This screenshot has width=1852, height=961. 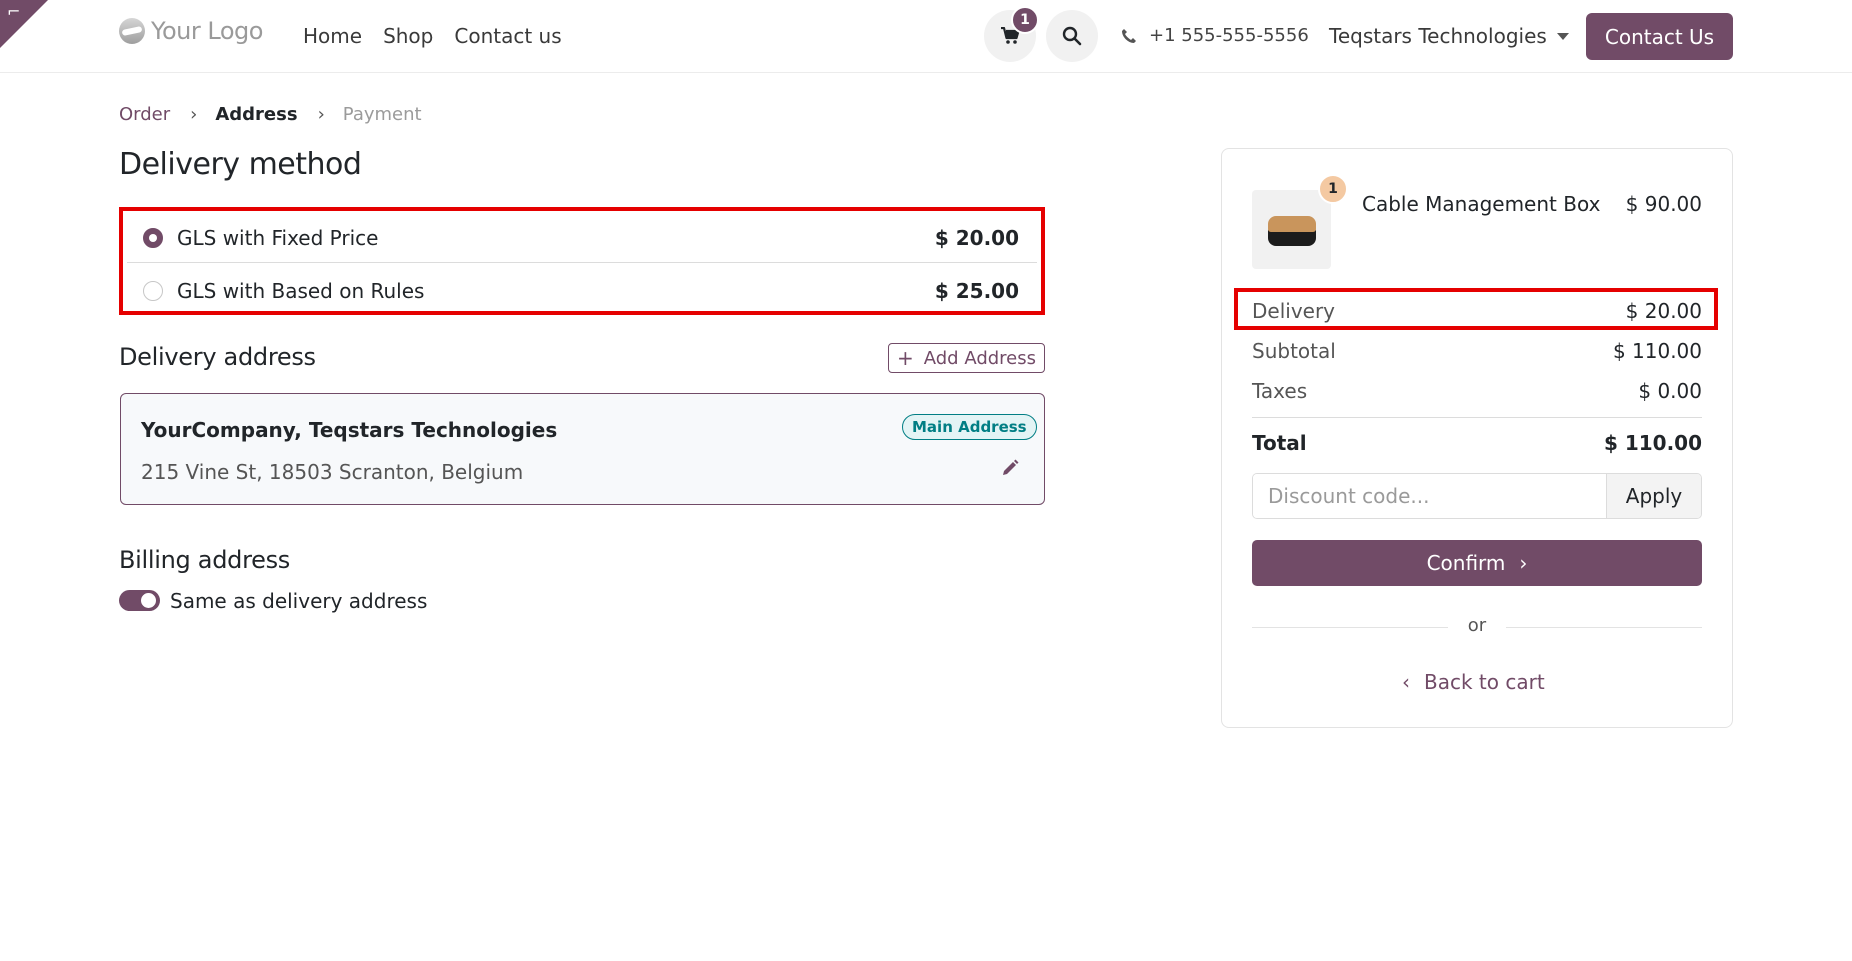 I want to click on nav-home: Home, so click(x=332, y=36).